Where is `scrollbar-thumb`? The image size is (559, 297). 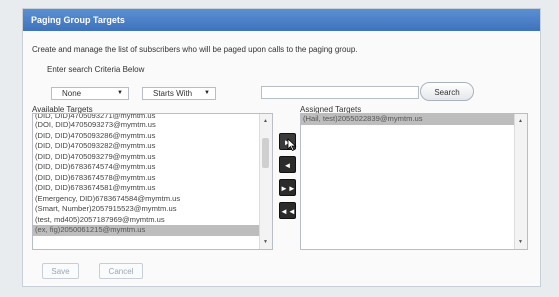 scrollbar-thumb is located at coordinates (265, 153).